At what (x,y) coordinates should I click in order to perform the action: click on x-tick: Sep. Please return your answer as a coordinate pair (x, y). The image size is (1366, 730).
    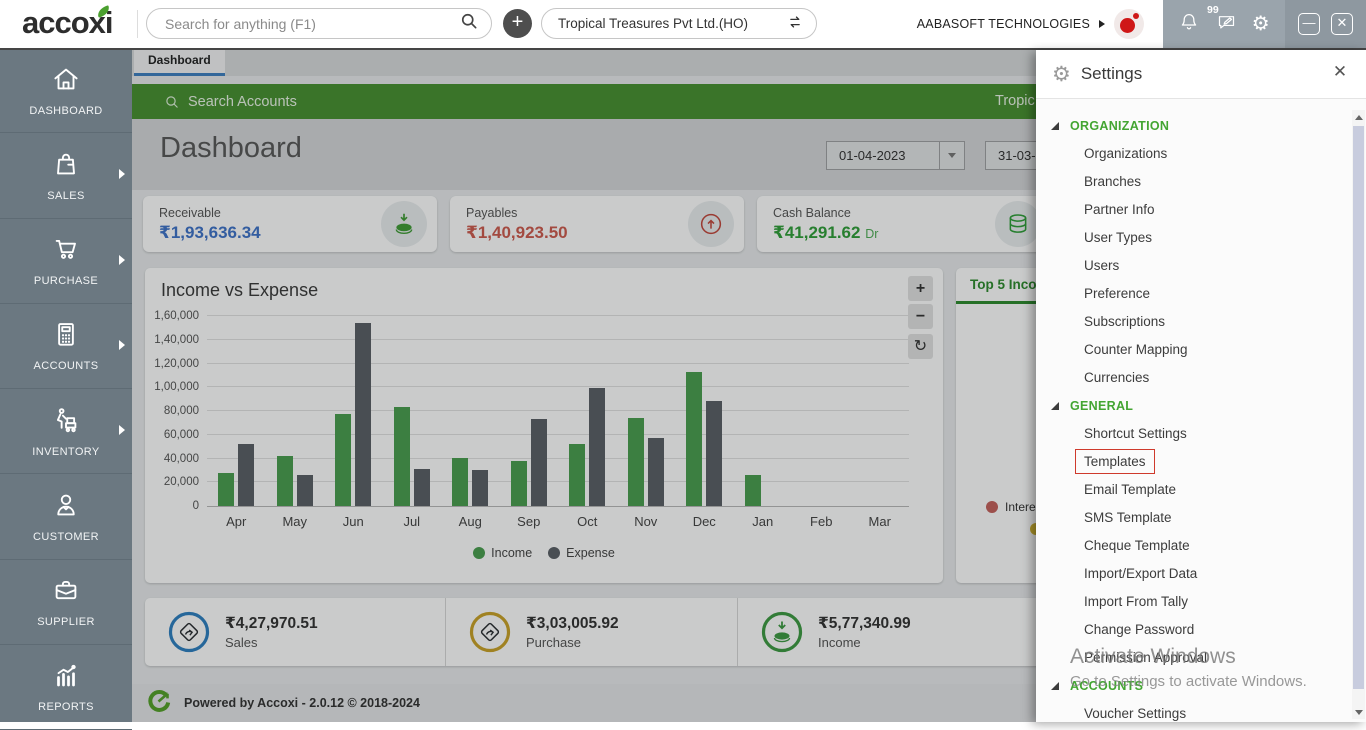
    Looking at the image, I should click on (529, 521).